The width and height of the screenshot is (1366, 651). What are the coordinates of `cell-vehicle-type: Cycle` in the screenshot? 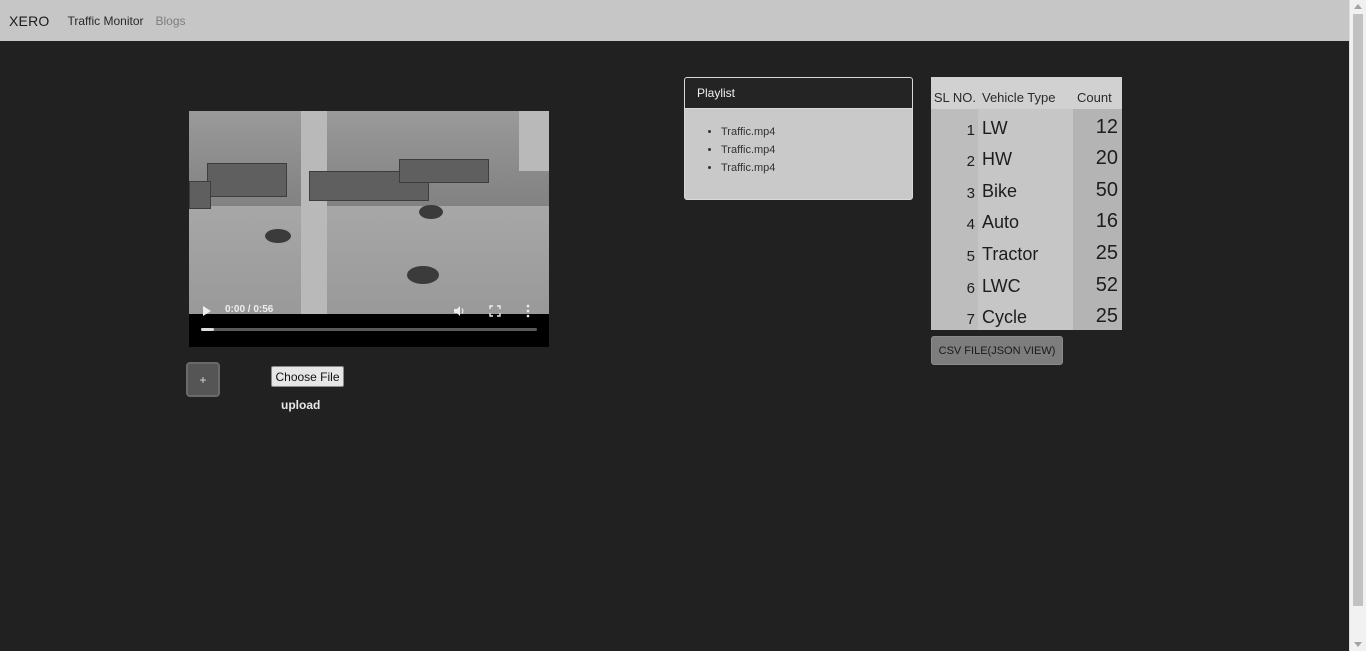 It's located at (1025, 314).